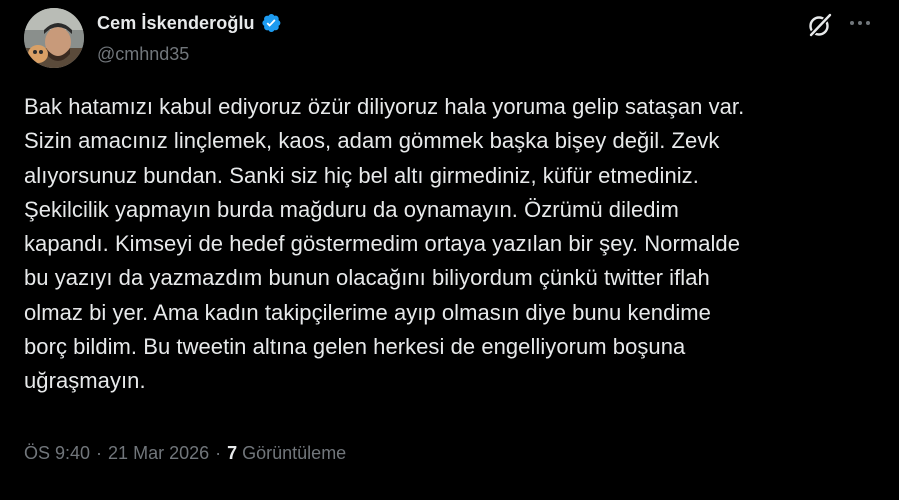  What do you see at coordinates (860, 23) in the screenshot?
I see `more-options-icon` at bounding box center [860, 23].